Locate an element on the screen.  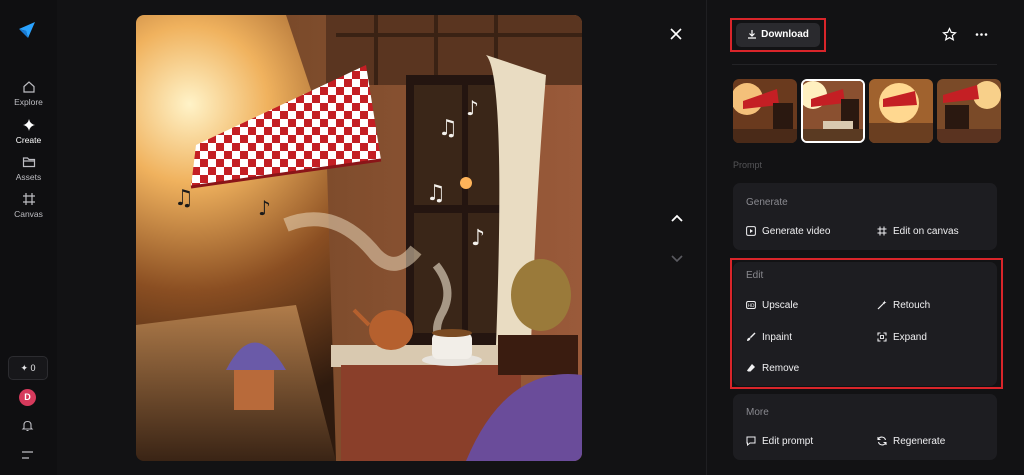
edit-prompt-button: Edit prompt is located at coordinates (779, 441).